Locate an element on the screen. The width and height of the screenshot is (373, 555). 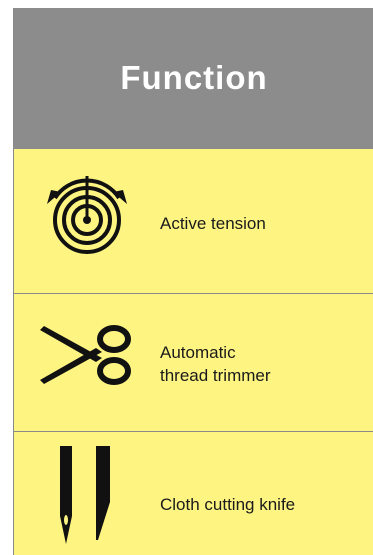
function-label: Active tension is located at coordinates (213, 223).